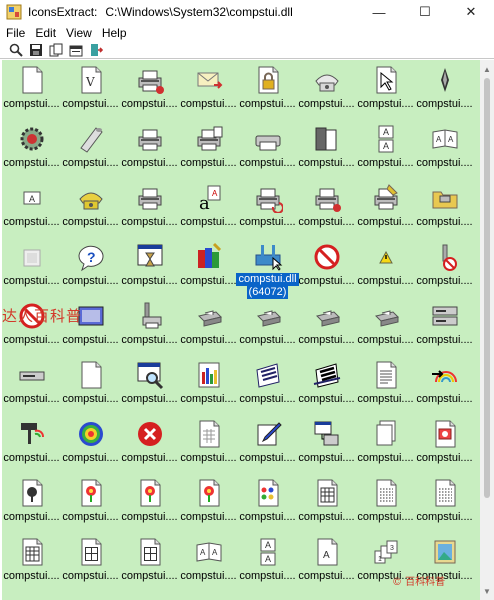  What do you see at coordinates (114, 33) in the screenshot?
I see `menu-help: Help` at bounding box center [114, 33].